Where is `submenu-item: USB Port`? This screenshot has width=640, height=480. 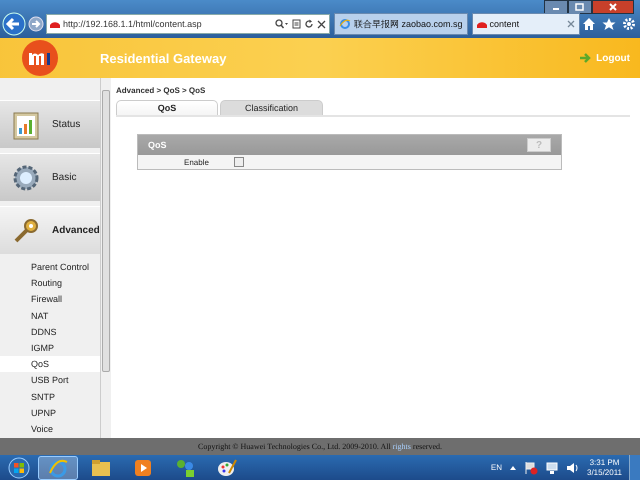
submenu-item: USB Port is located at coordinates (50, 380).